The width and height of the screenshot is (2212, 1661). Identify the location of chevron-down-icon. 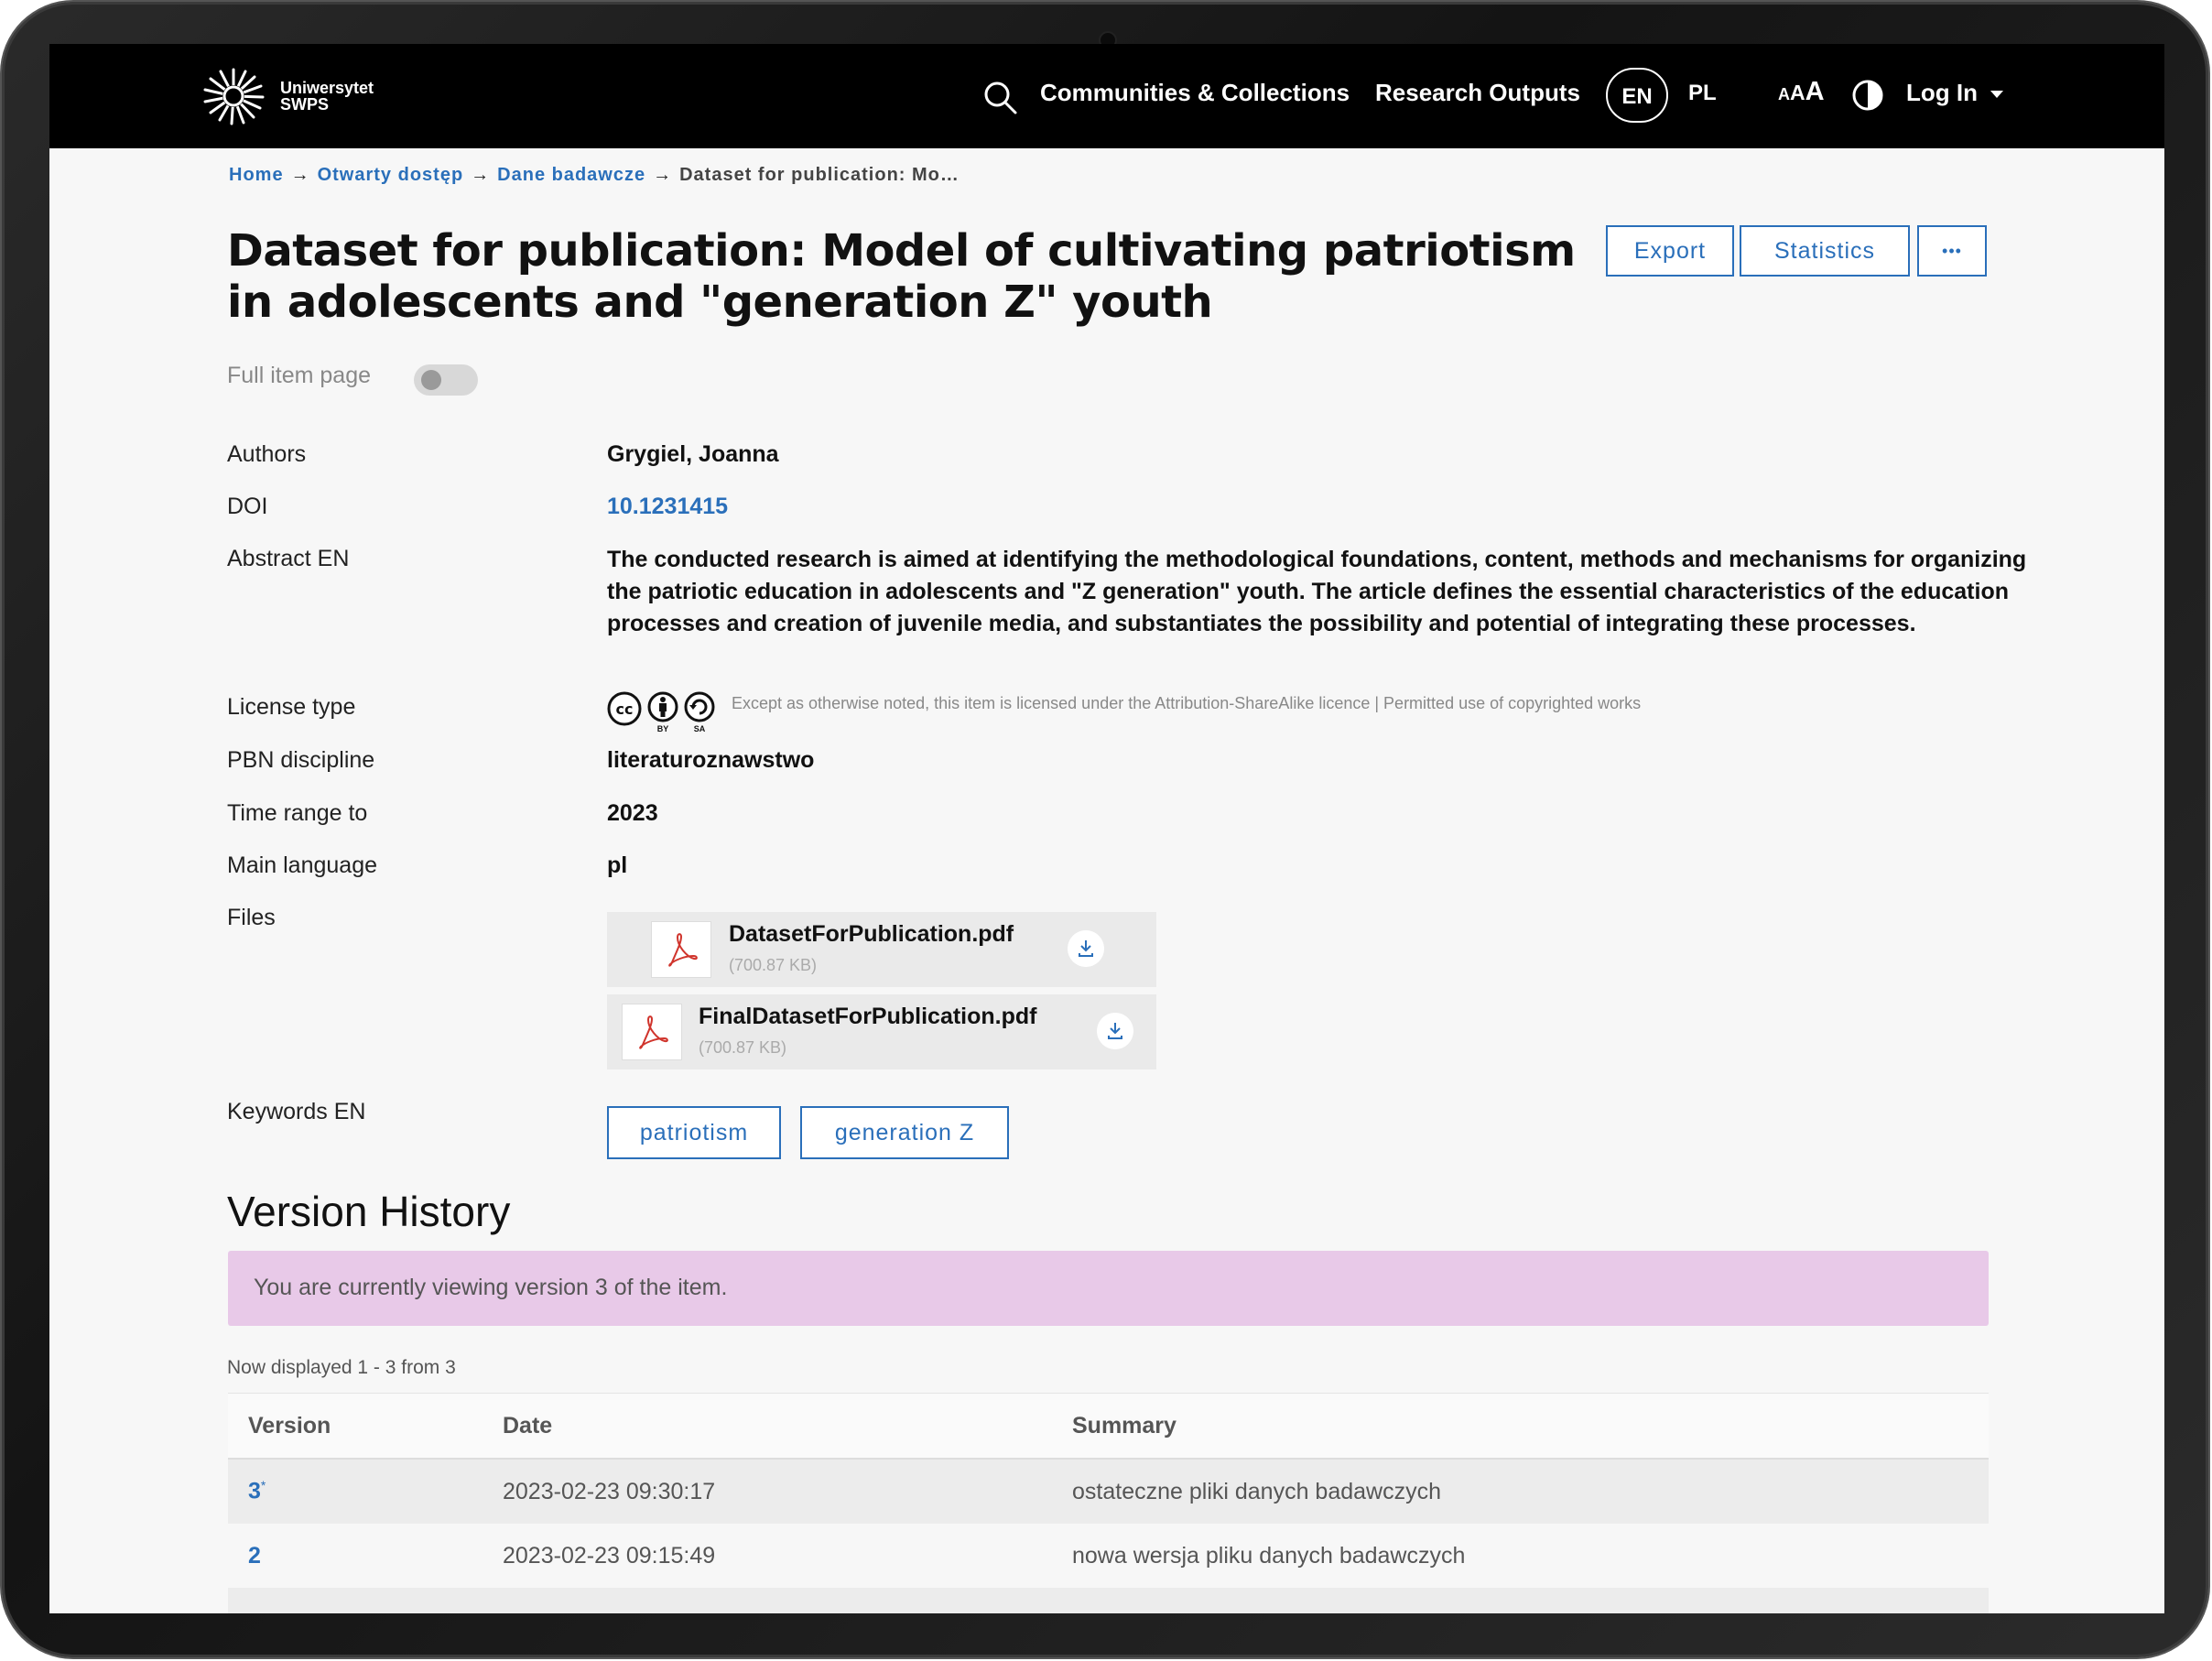
(1997, 95).